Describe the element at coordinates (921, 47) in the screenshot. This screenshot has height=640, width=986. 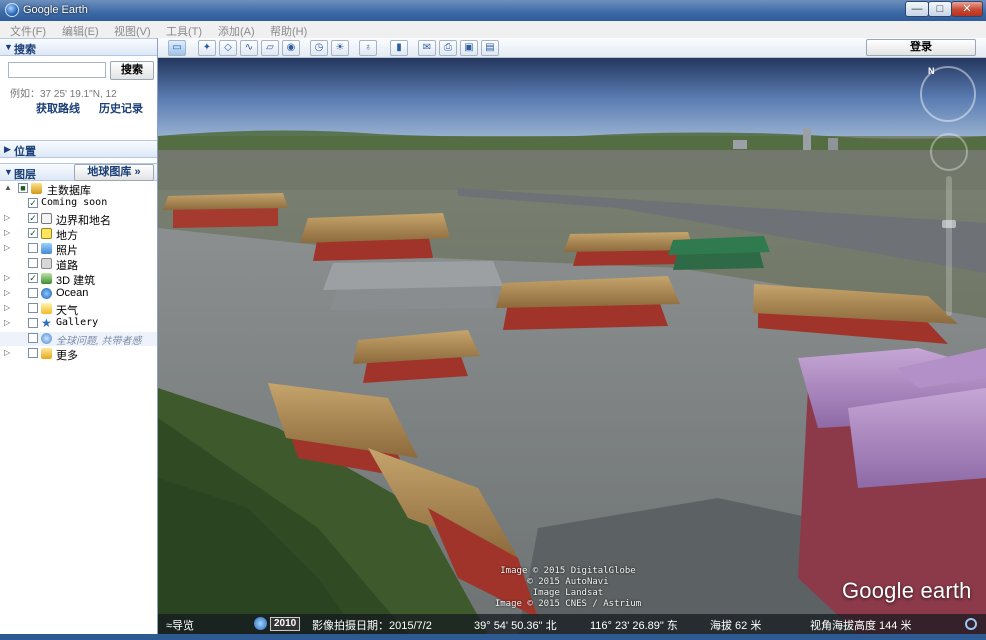
I see `sign-in-button: 登录` at that location.